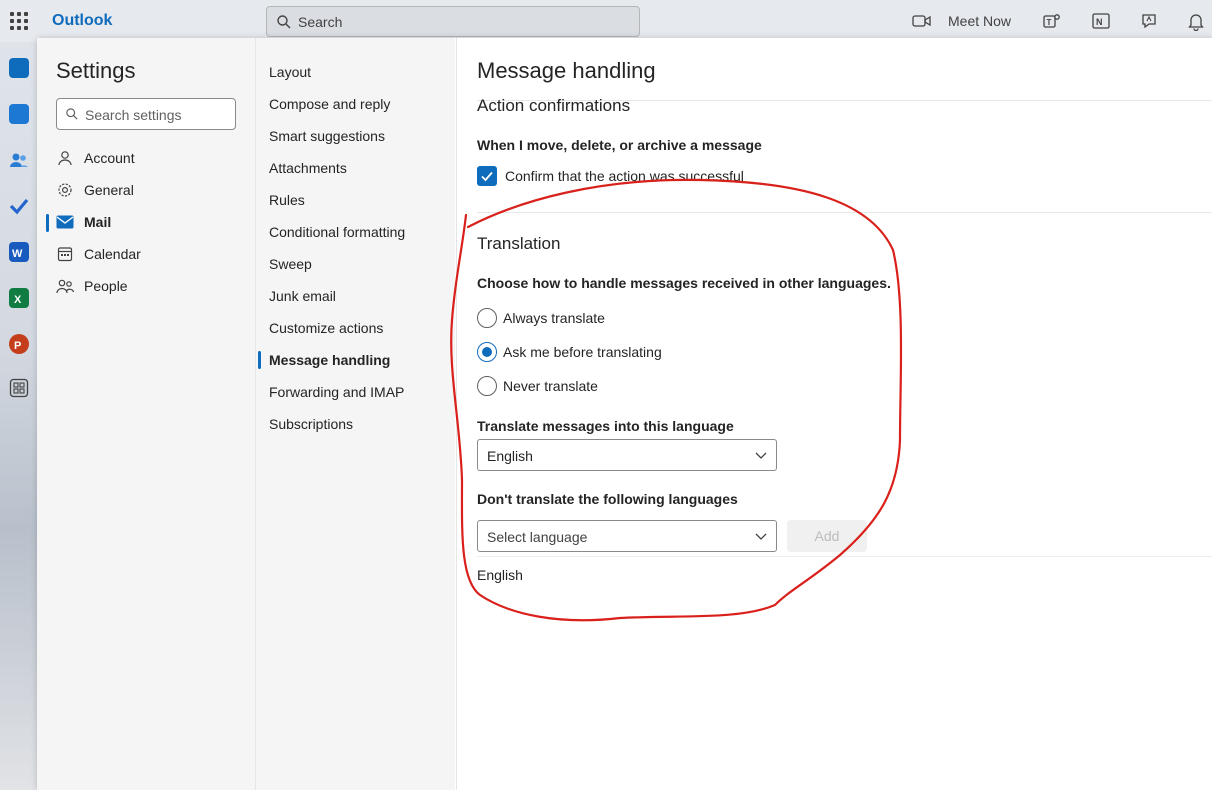 This screenshot has height=790, width=1212. I want to click on nav-subscriptions: Subscriptions, so click(311, 424).